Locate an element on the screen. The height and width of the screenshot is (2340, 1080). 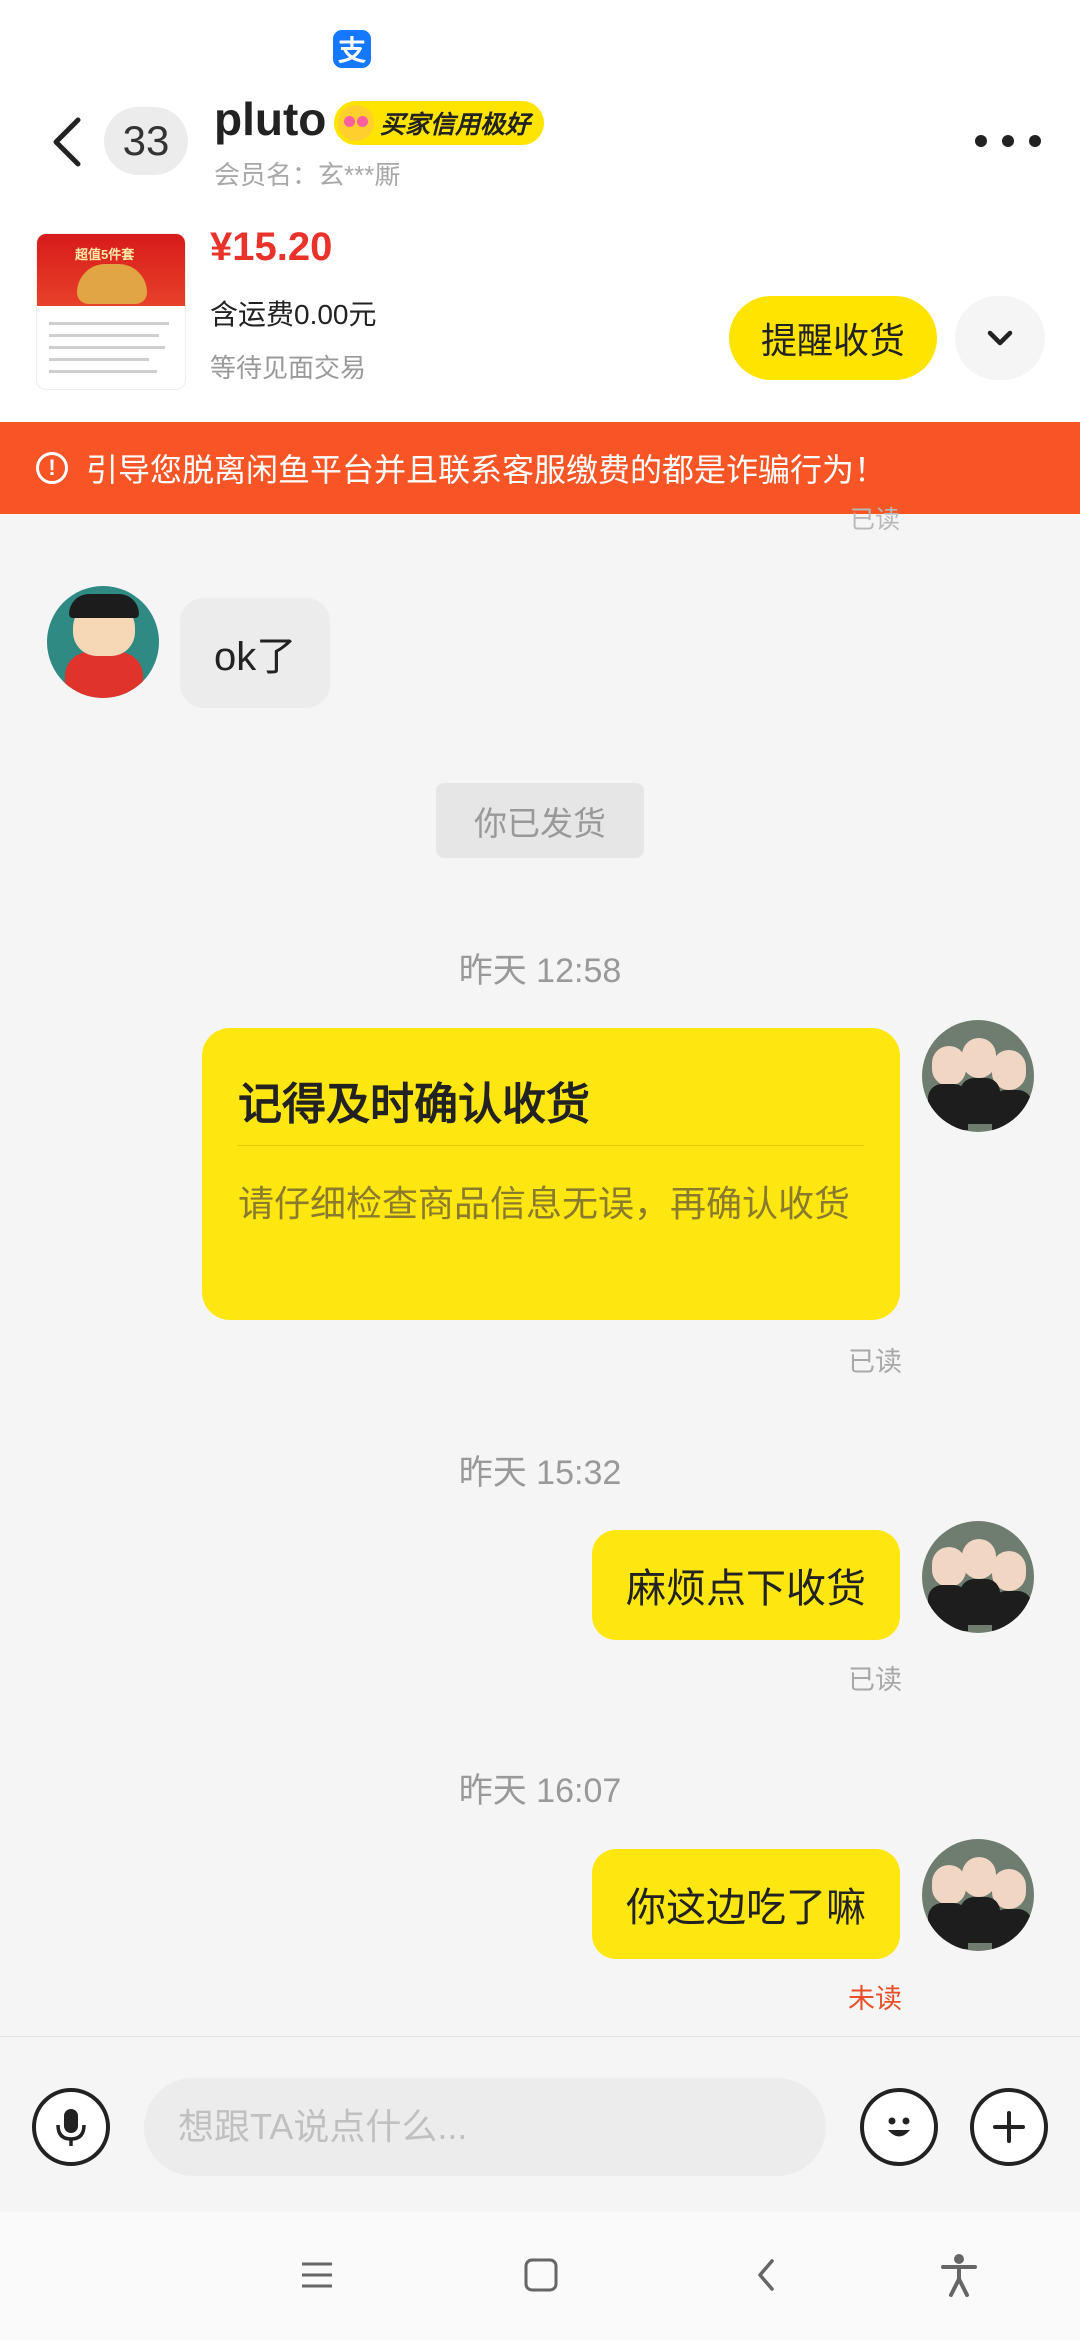
credit-badge-label: 买家信用极好 is located at coordinates (455, 125).